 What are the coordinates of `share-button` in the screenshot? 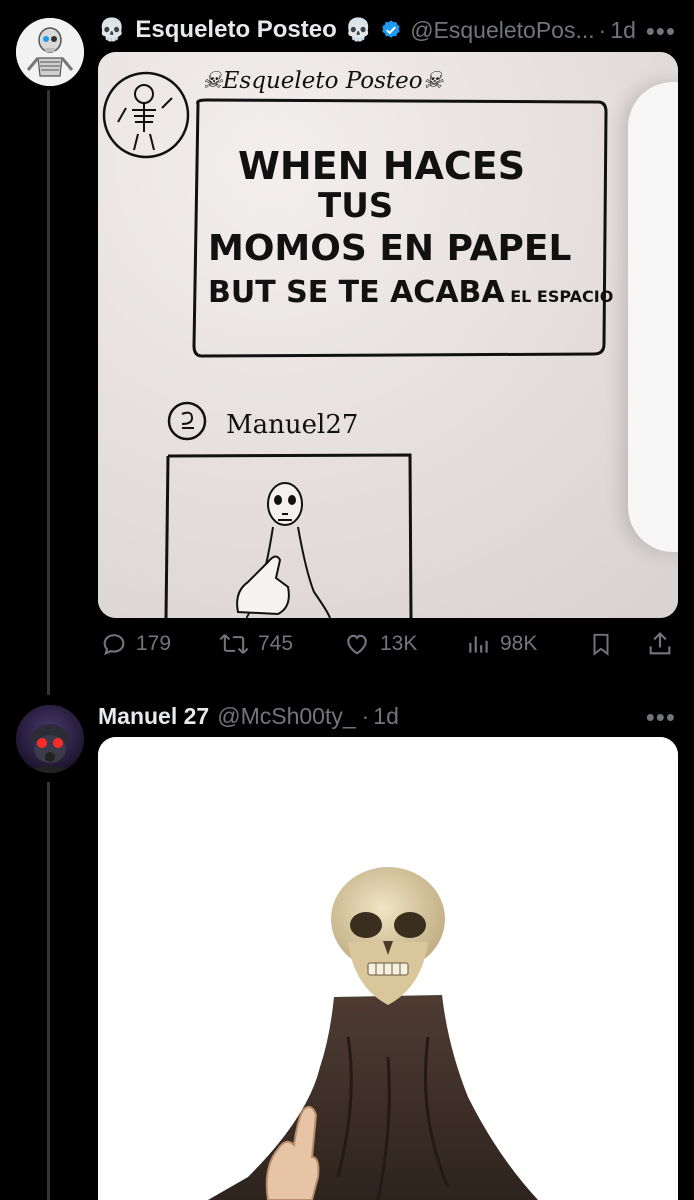 It's located at (660, 644).